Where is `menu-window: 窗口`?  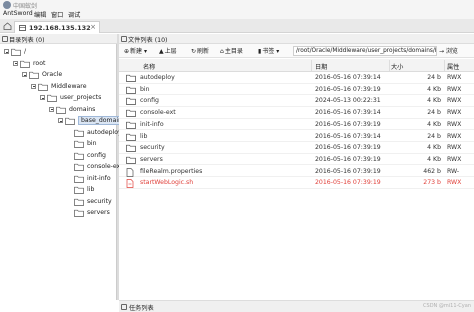
menu-window: 窗口 is located at coordinates (57, 14).